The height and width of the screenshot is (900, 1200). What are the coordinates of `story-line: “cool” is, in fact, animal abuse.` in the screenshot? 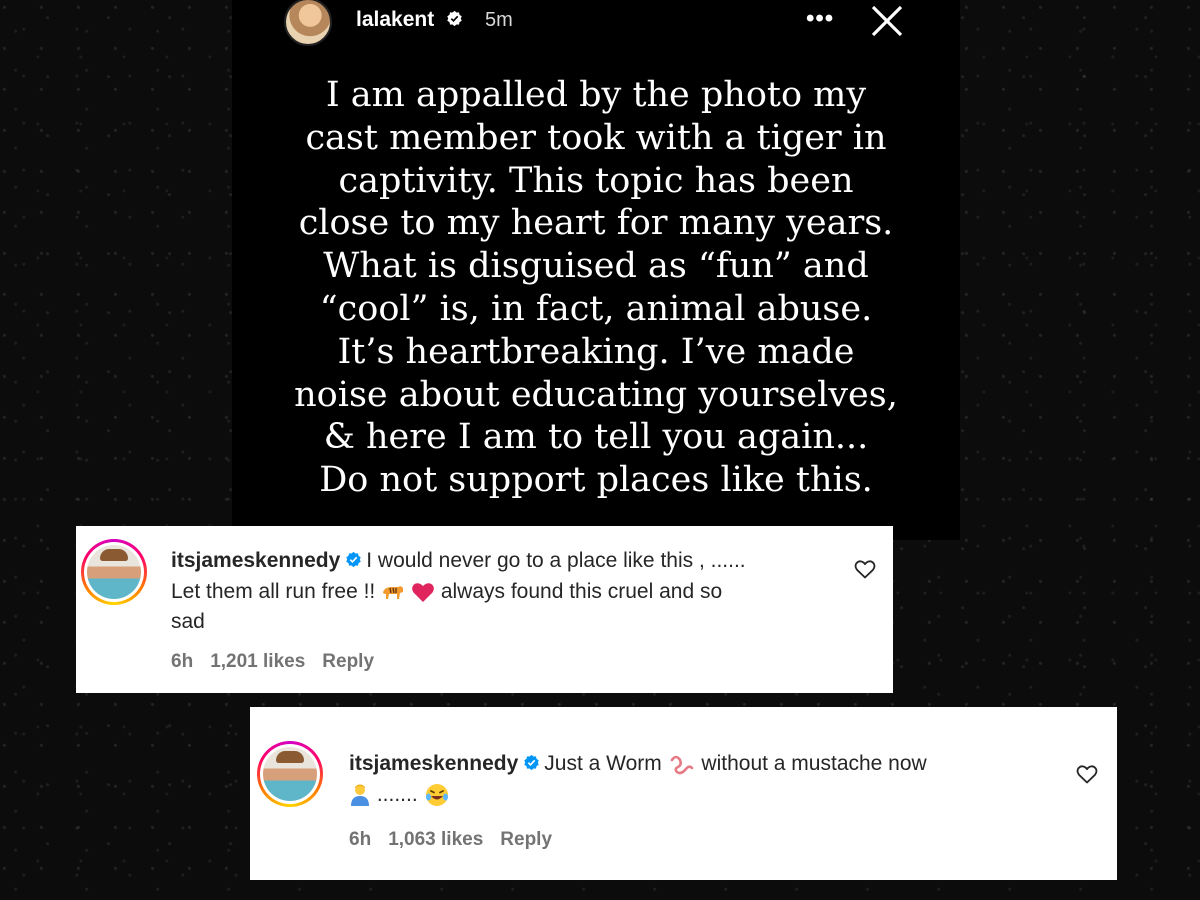 It's located at (596, 308).